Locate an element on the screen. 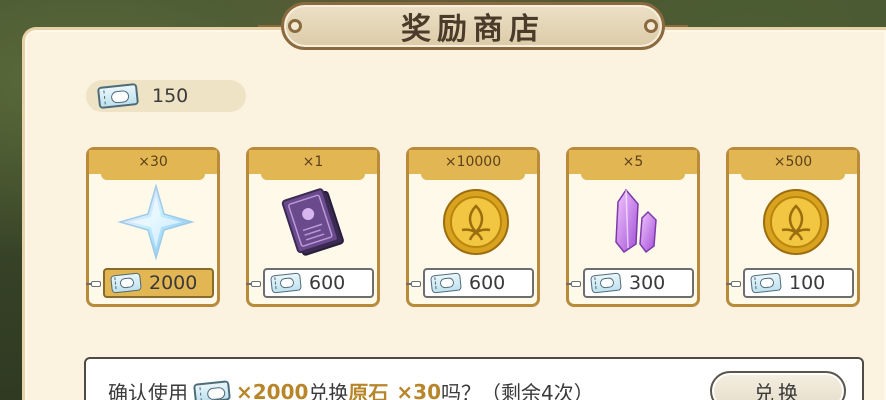 This screenshot has height=400, width=886. item-quantity: ×30 is located at coordinates (153, 165).